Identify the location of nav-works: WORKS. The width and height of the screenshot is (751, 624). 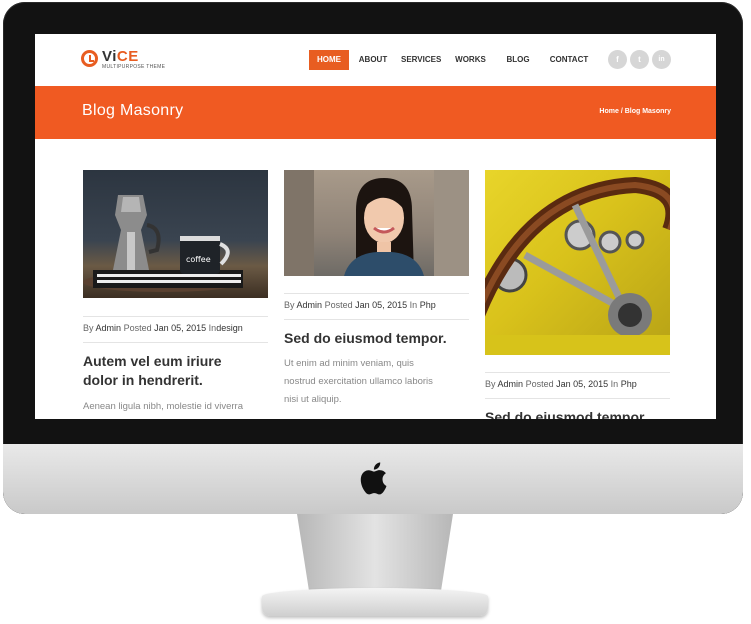
(470, 60).